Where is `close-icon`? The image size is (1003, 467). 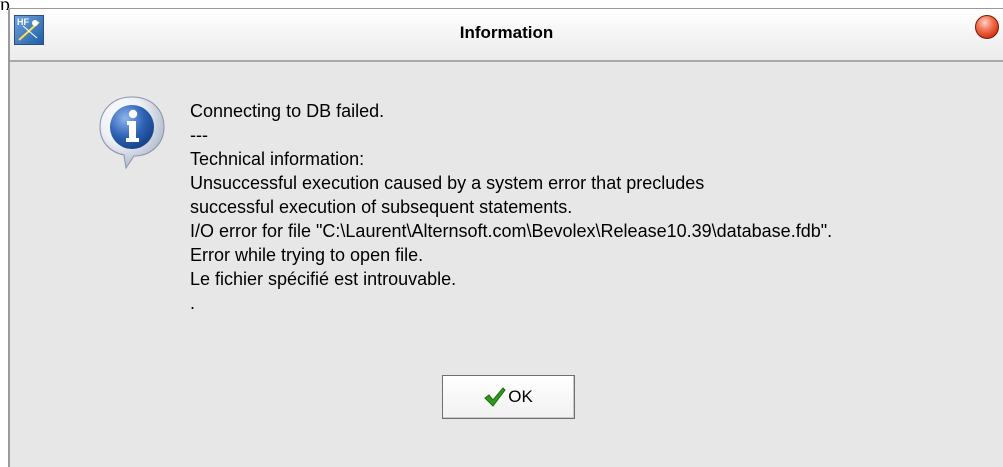 close-icon is located at coordinates (987, 27).